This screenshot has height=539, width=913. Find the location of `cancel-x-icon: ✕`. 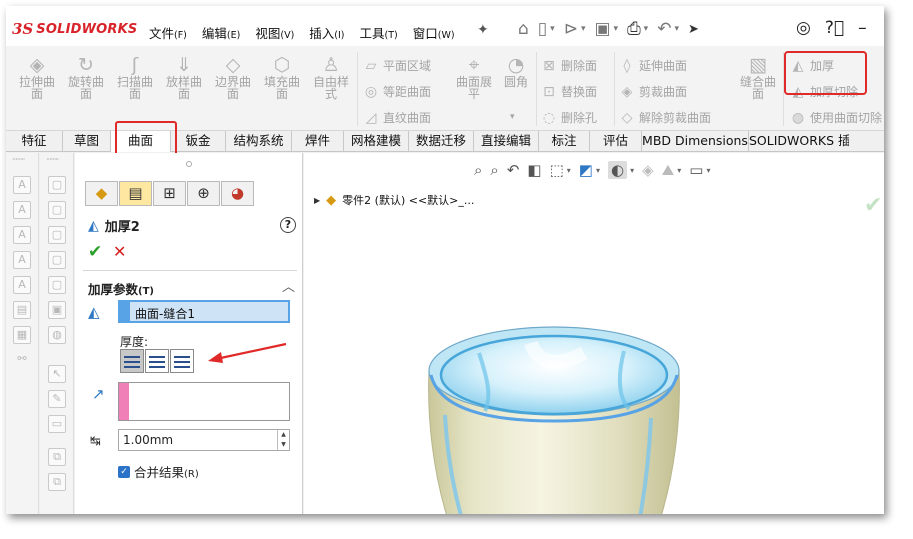

cancel-x-icon: ✕ is located at coordinates (119, 251).